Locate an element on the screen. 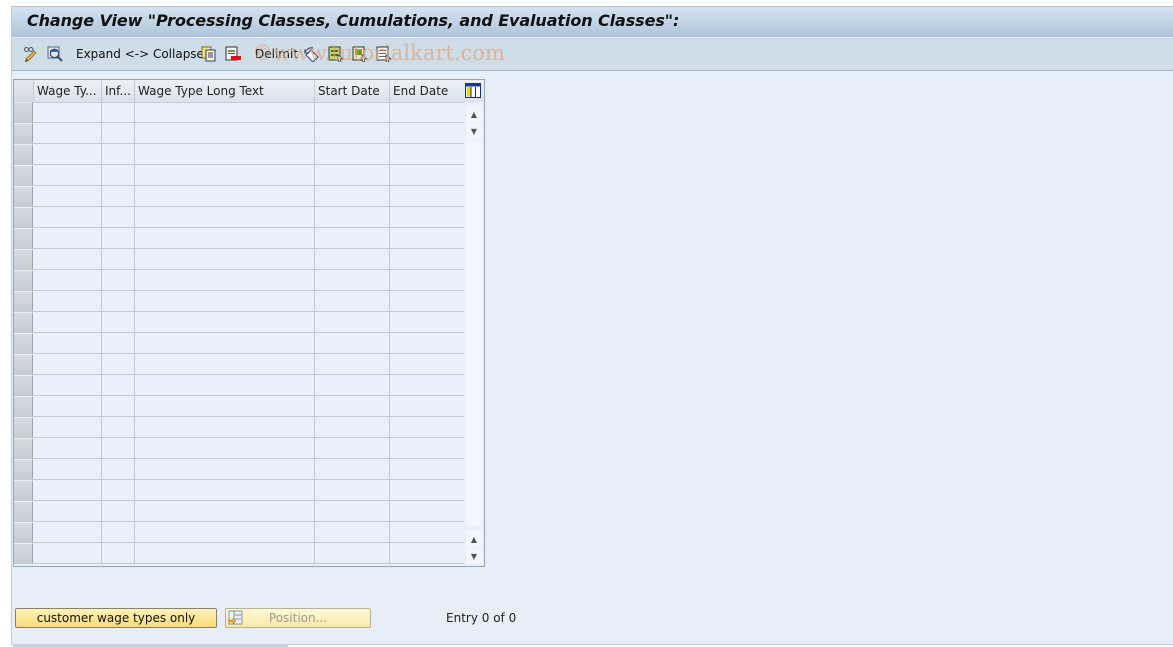 The image size is (1173, 647). expand-collapse-button: Expand <-> Collapse is located at coordinates (140, 54).